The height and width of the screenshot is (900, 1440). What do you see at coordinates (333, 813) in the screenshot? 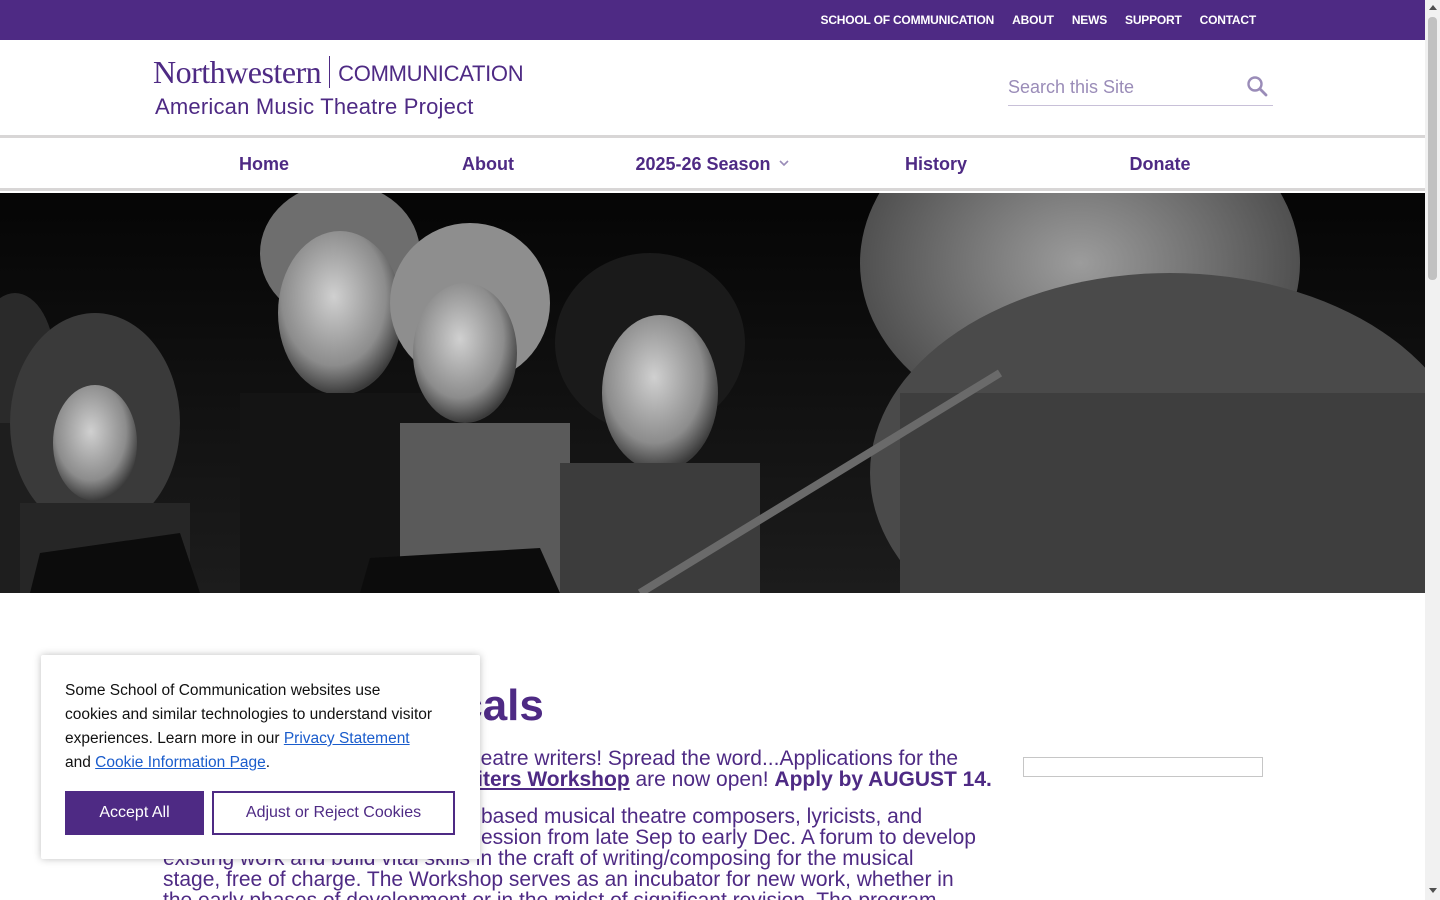
I see `adjust-cookies-button: Adjust or Reject Cookies` at bounding box center [333, 813].